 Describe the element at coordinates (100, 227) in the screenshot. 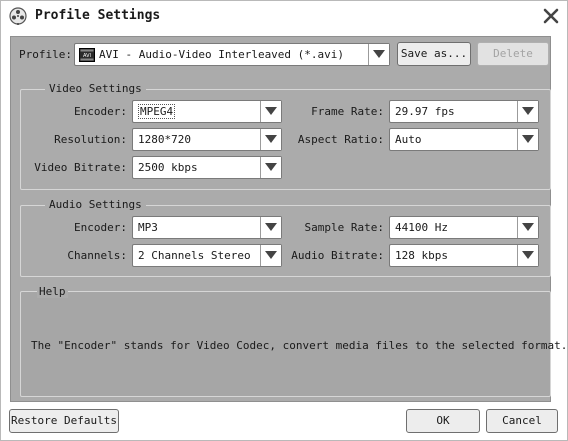

I see `audio-encoder-label: Encoder:` at that location.